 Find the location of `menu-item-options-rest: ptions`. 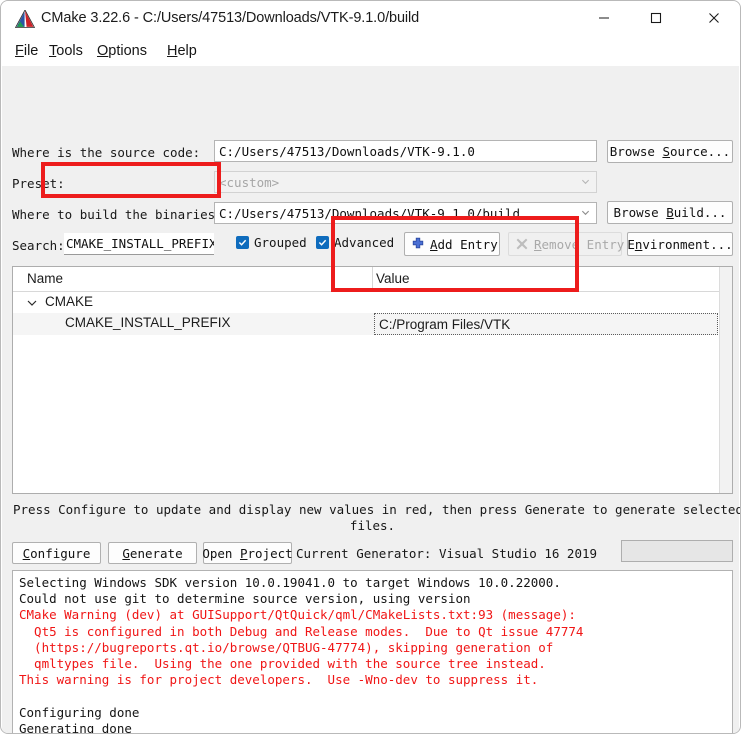

menu-item-options-rest: ptions is located at coordinates (127, 51).